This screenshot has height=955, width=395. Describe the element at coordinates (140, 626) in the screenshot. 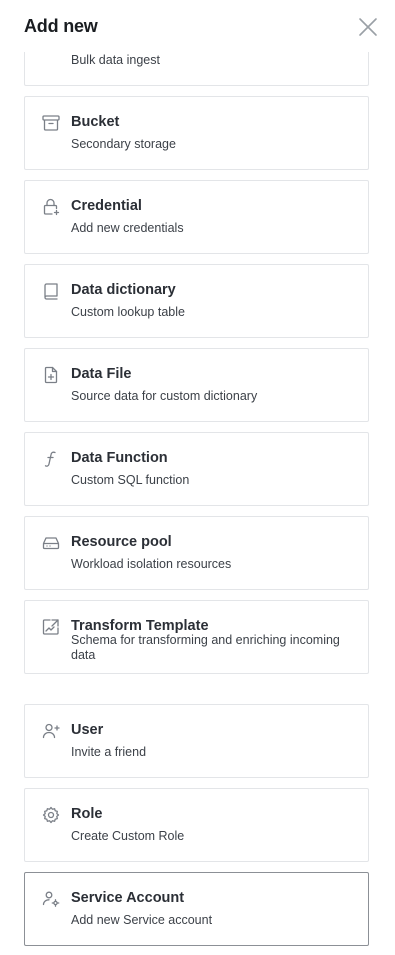

I see `card-title: Transform Template` at that location.